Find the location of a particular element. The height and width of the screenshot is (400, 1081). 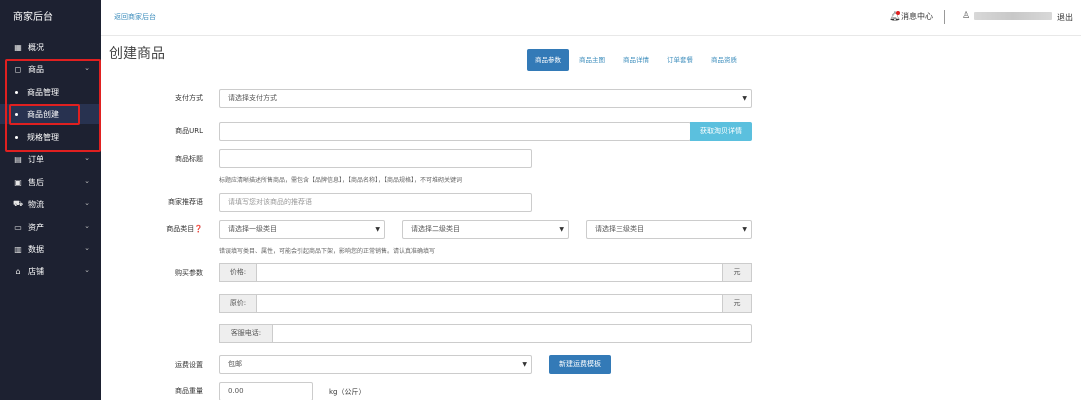

sidebar-item-data: ▥ 数据 ⌄ is located at coordinates (50, 249).